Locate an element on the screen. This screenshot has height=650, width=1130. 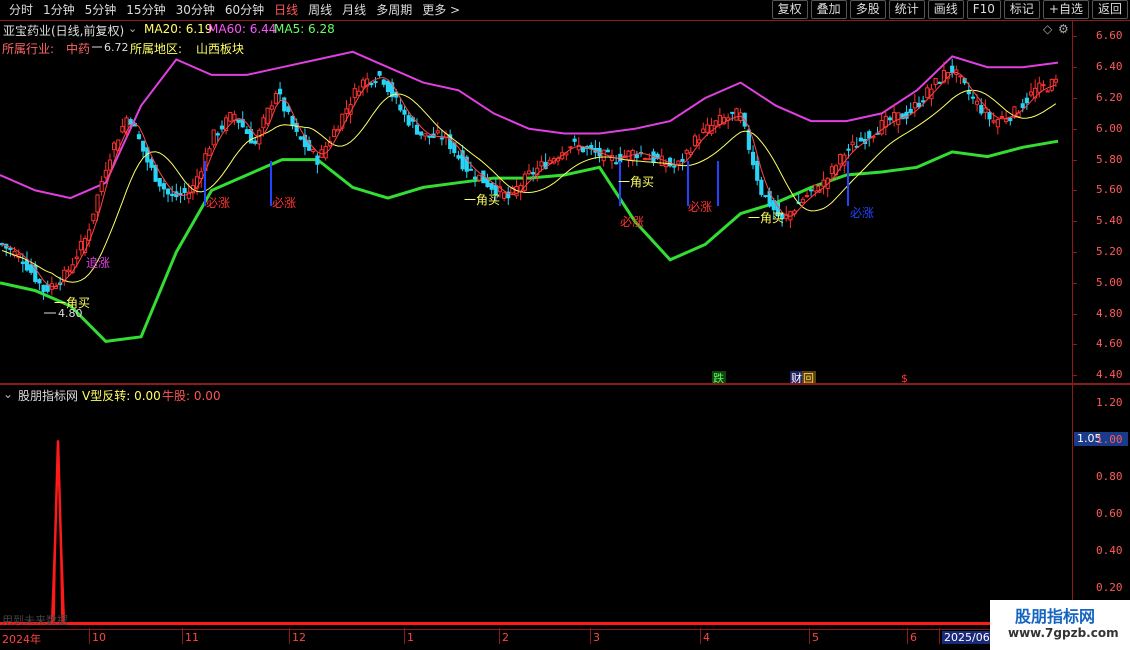
date-label-10: 2025/06 is located at coordinates (967, 637).